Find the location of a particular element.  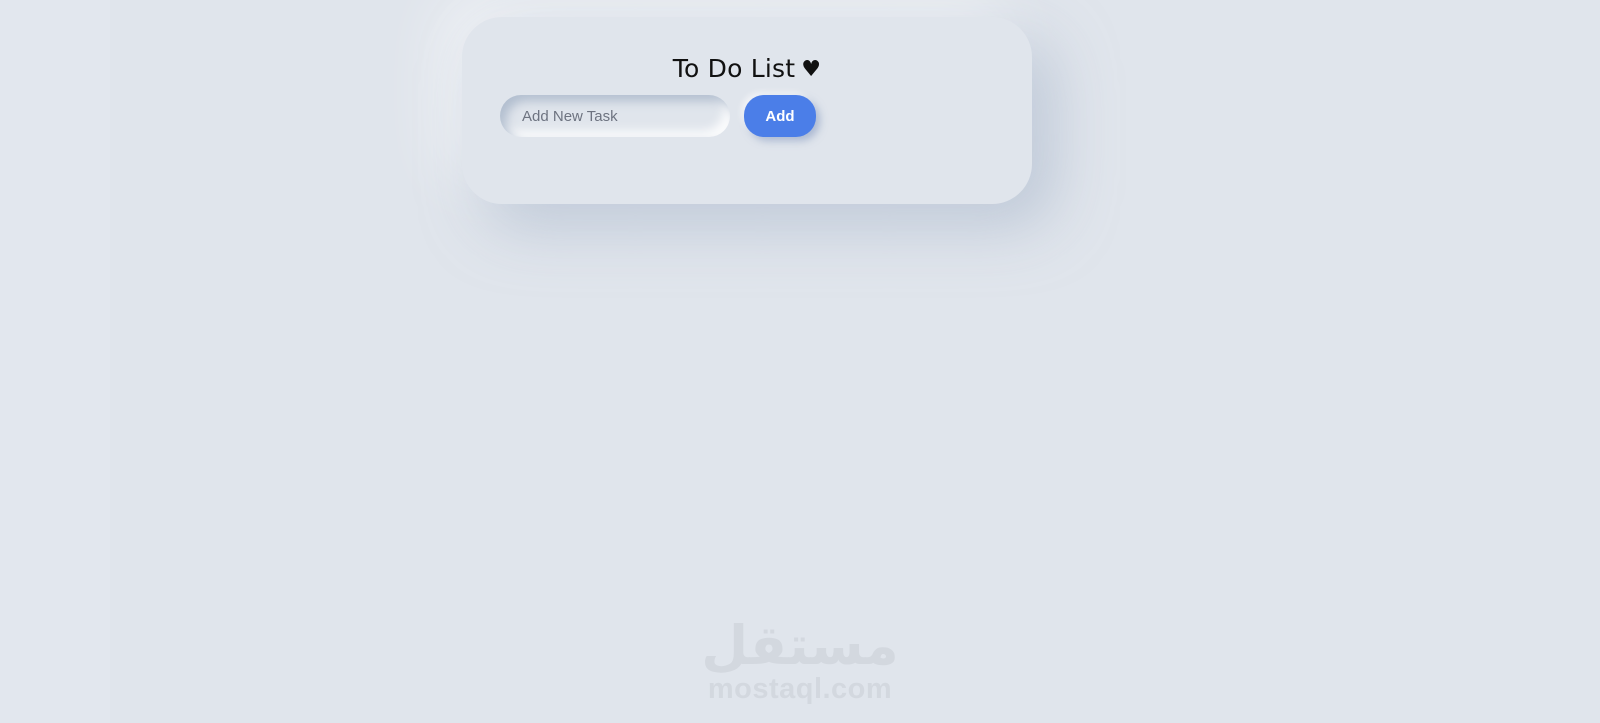

title-row: To Do List ♥ is located at coordinates (747, 68).